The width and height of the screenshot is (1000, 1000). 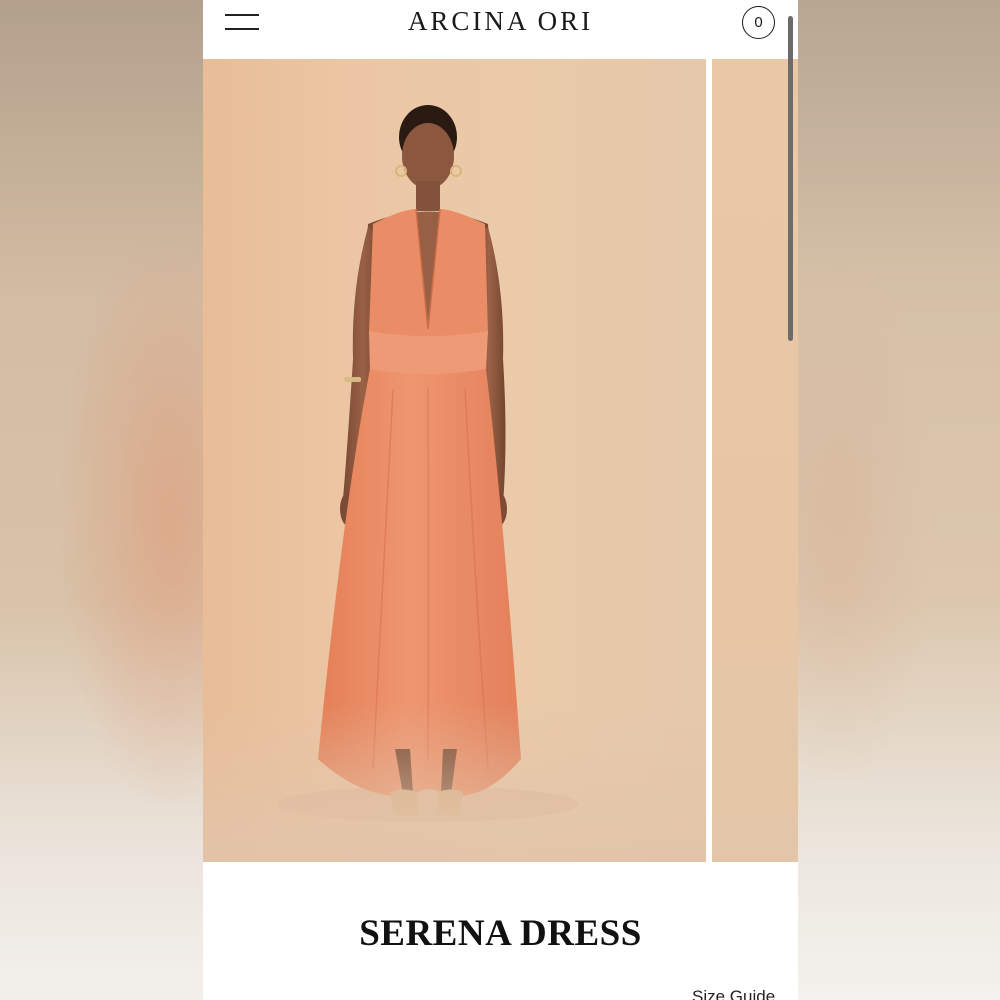 I want to click on scrollbar, so click(x=790, y=178).